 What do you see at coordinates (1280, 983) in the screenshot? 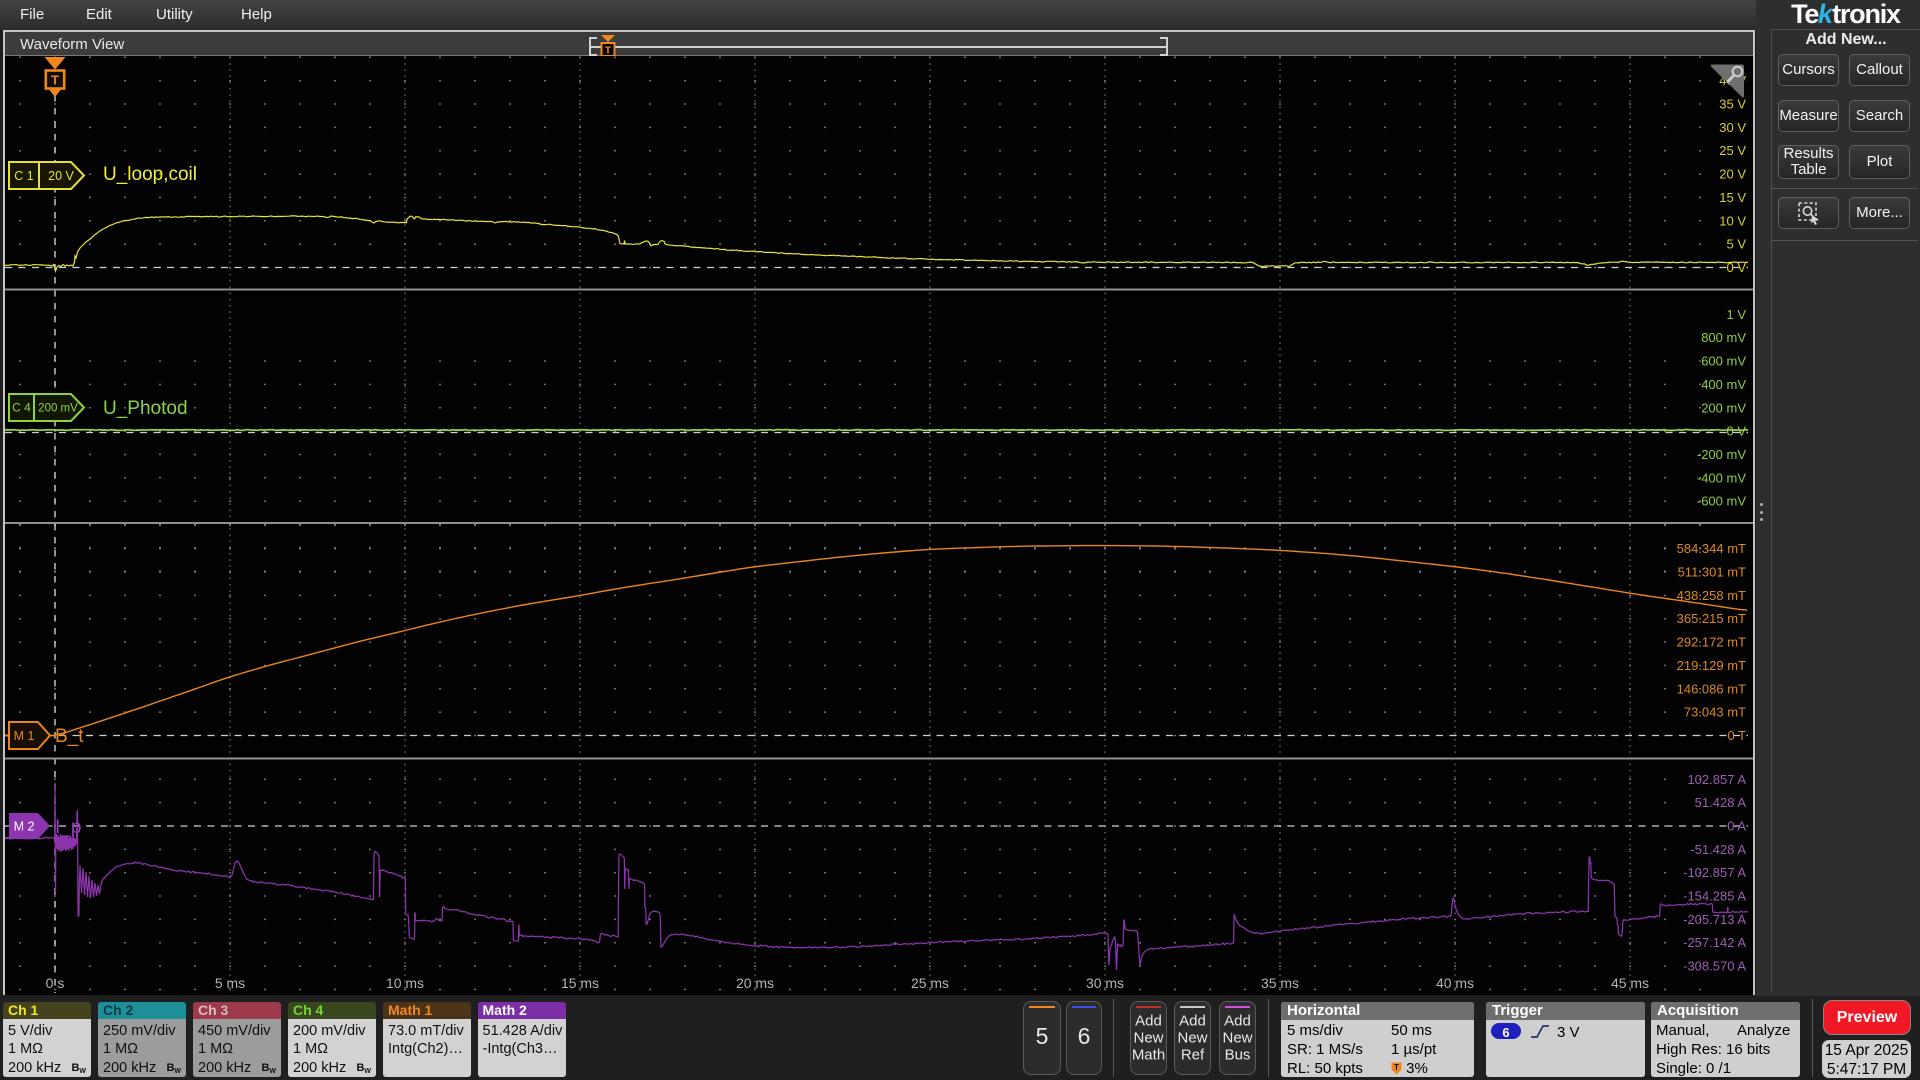
I see `svg-text: 35 ms` at bounding box center [1280, 983].